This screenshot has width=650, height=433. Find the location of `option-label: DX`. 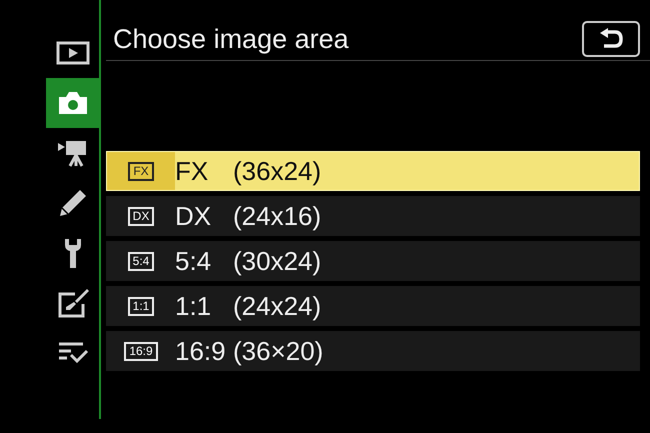

option-label: DX is located at coordinates (193, 216).